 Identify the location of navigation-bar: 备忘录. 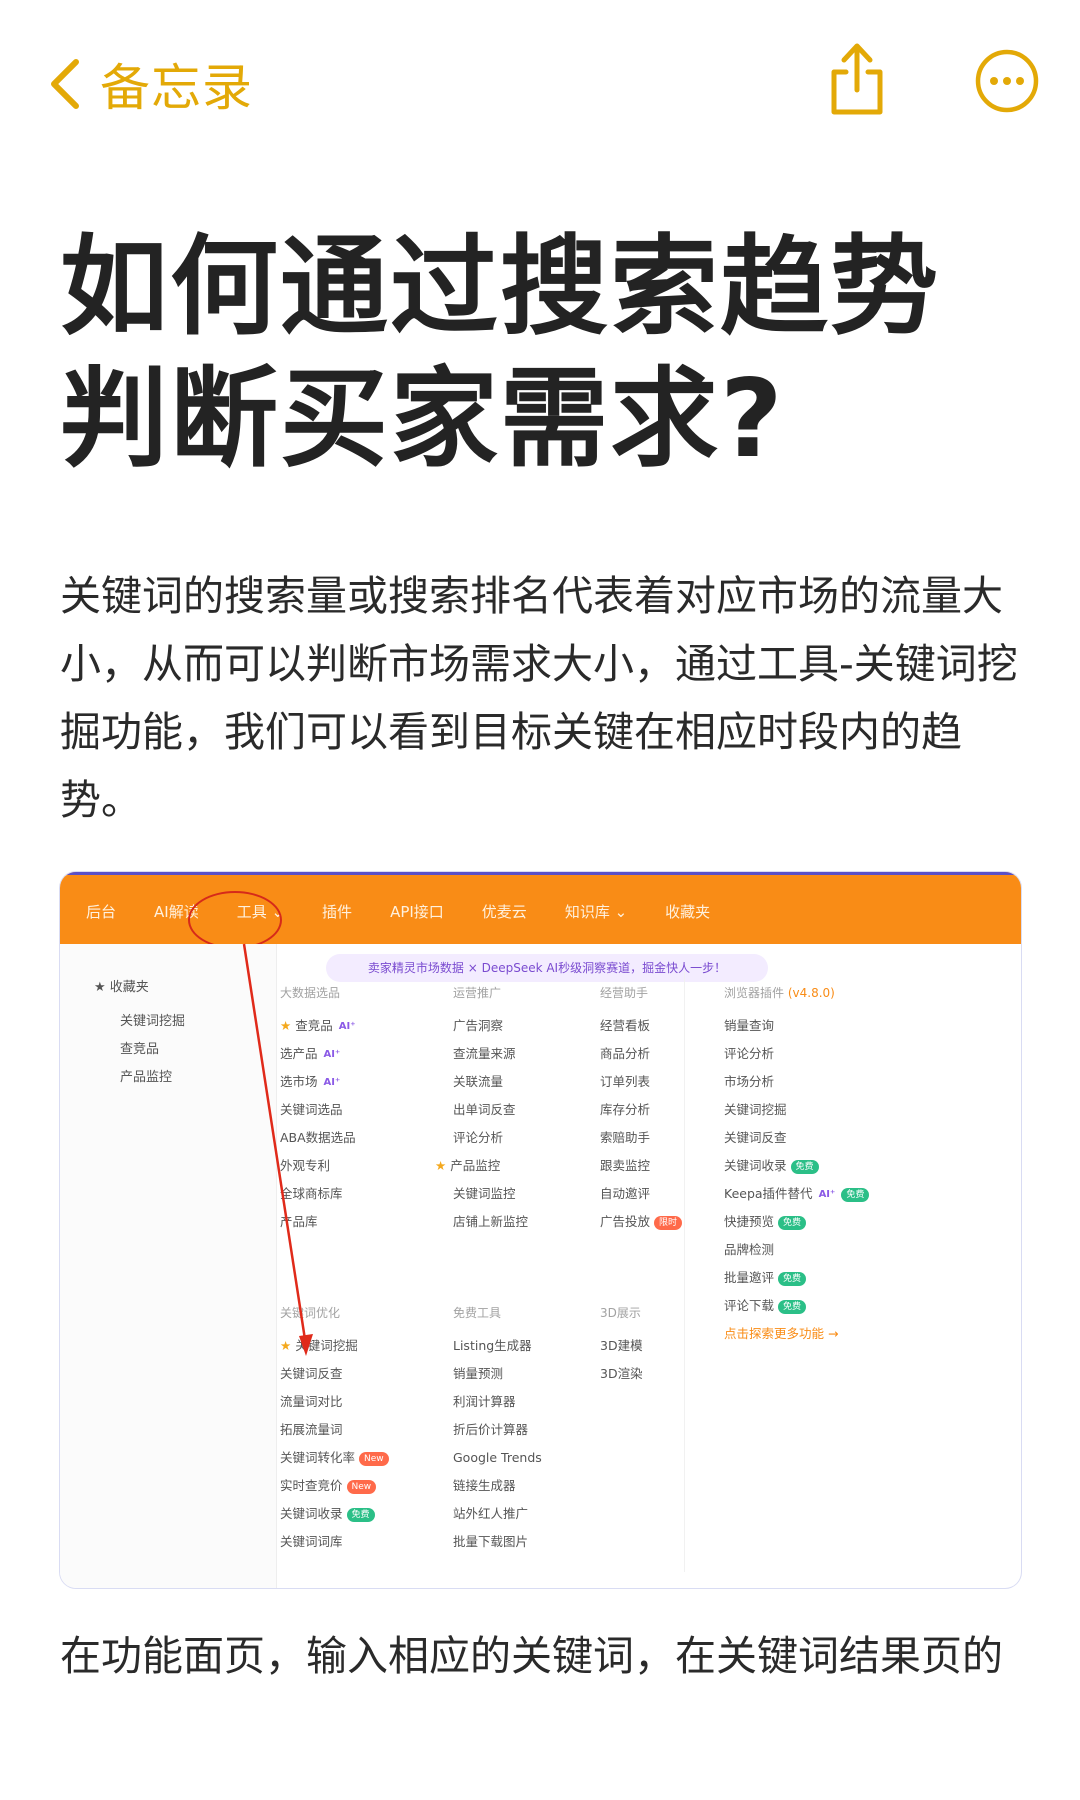
(540, 85).